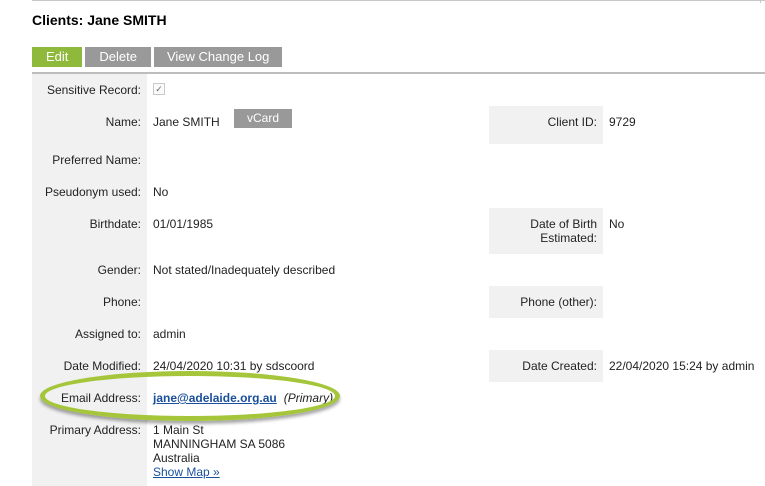 The image size is (765, 486). I want to click on date-created-label: Date Created:, so click(559, 366).